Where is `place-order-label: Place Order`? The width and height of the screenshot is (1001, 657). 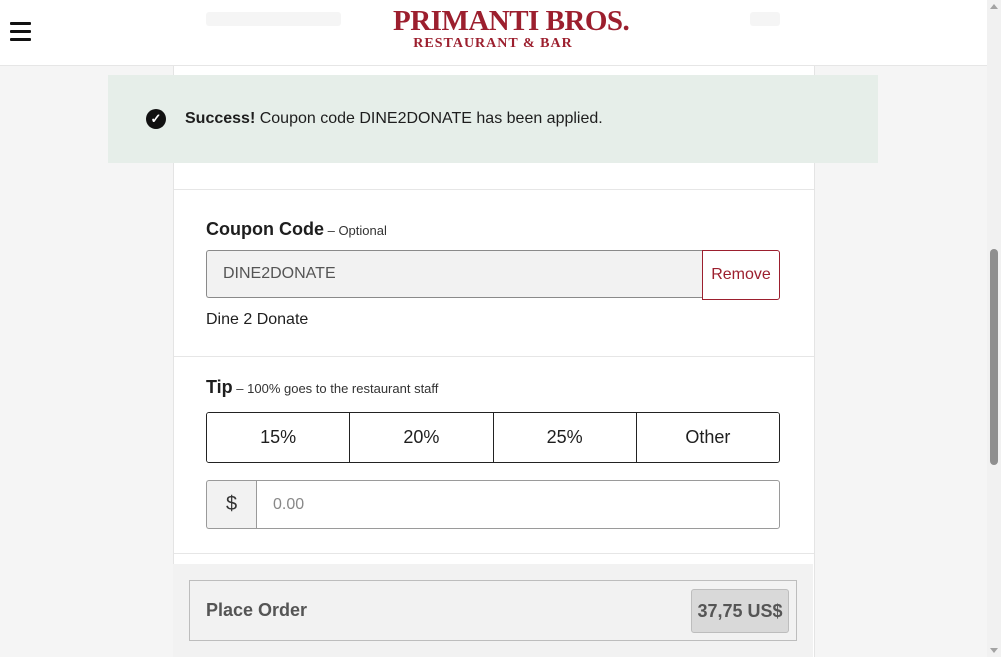
place-order-label: Place Order is located at coordinates (257, 610).